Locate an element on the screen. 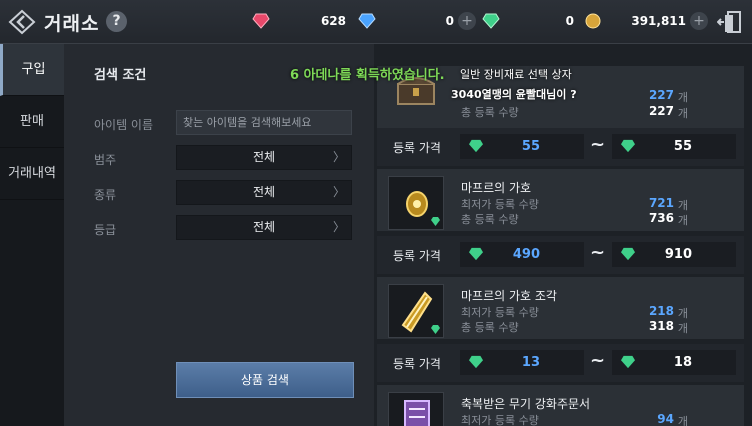  exit-icon is located at coordinates (730, 22).